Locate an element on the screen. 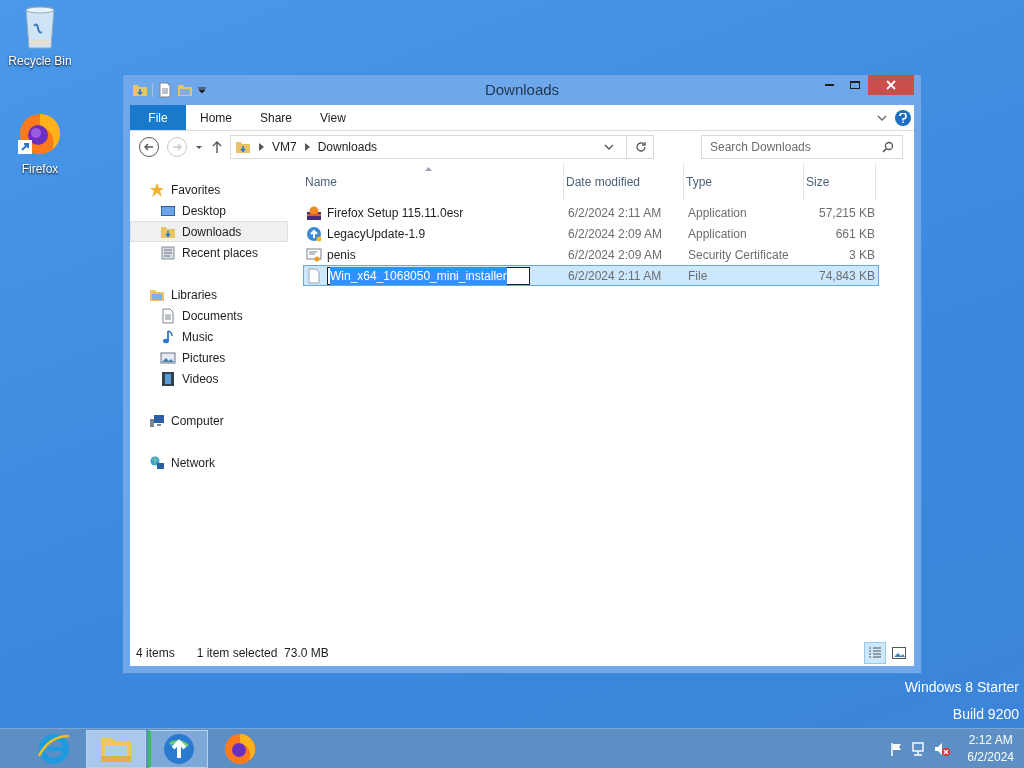  computer-icon is located at coordinates (157, 420).